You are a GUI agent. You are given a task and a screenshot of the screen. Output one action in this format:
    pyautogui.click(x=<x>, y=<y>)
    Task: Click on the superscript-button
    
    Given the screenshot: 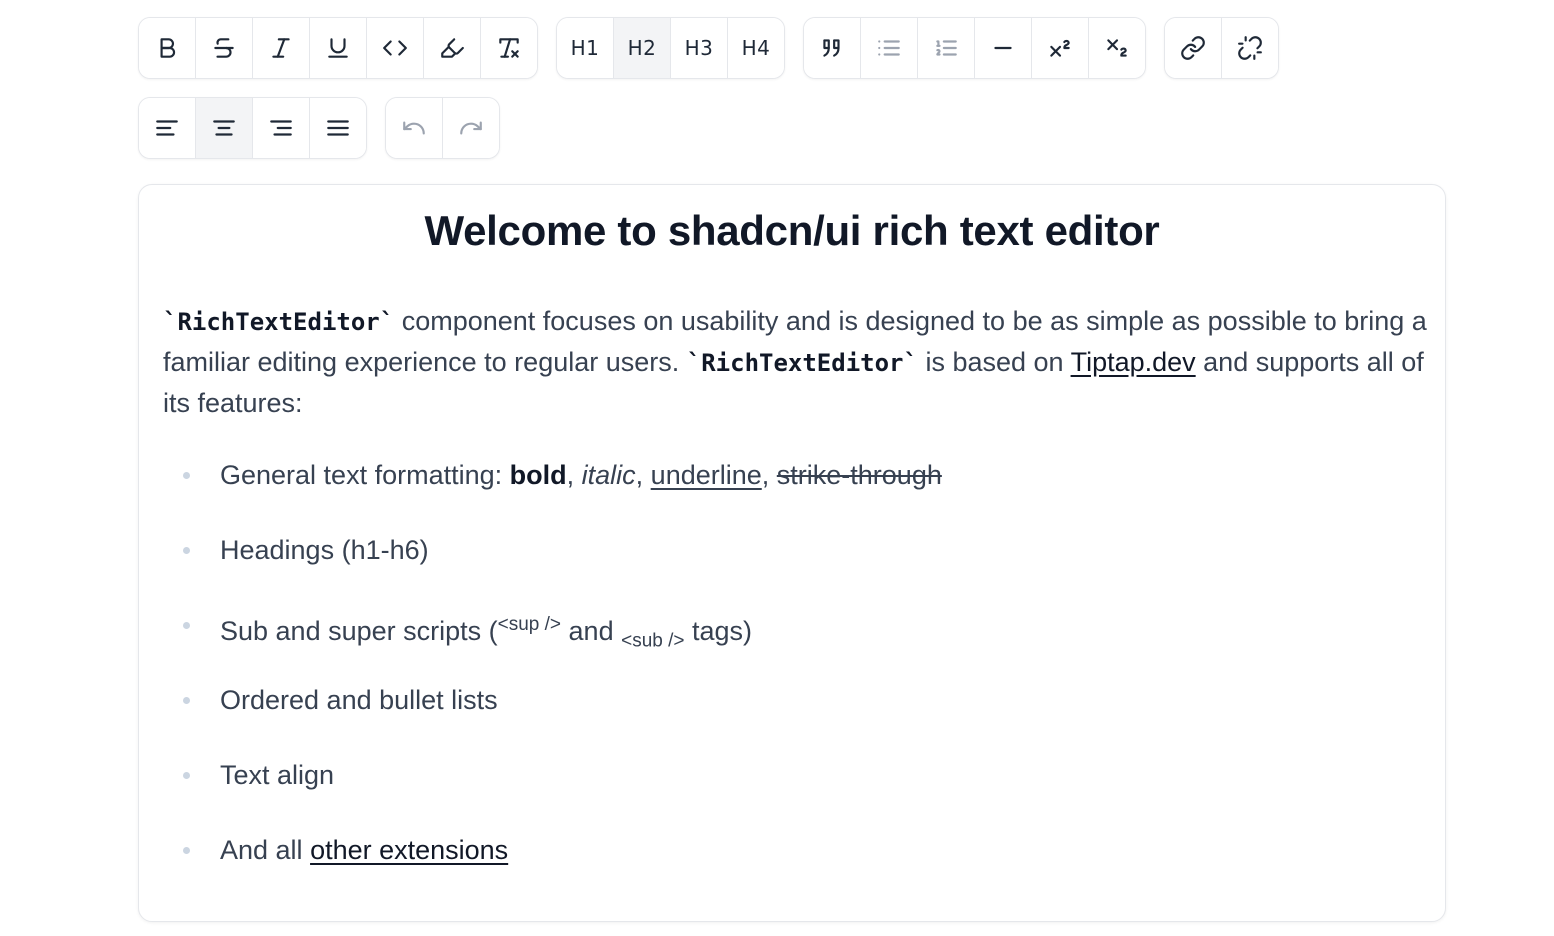 What is the action you would take?
    pyautogui.click(x=1060, y=48)
    